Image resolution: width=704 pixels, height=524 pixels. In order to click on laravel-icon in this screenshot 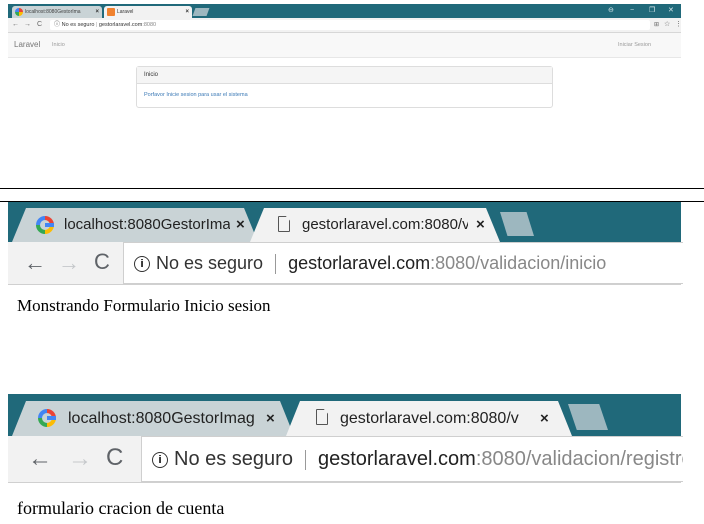, I will do `click(111, 12)`.